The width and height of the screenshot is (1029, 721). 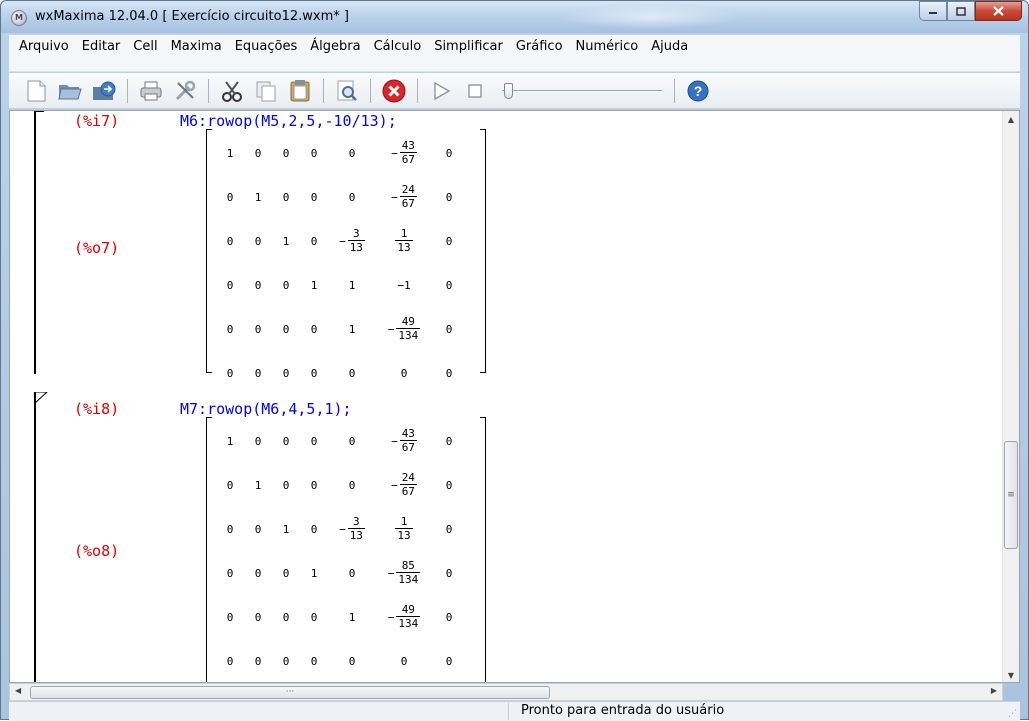 I want to click on menu-item: Arquivo, so click(x=44, y=47).